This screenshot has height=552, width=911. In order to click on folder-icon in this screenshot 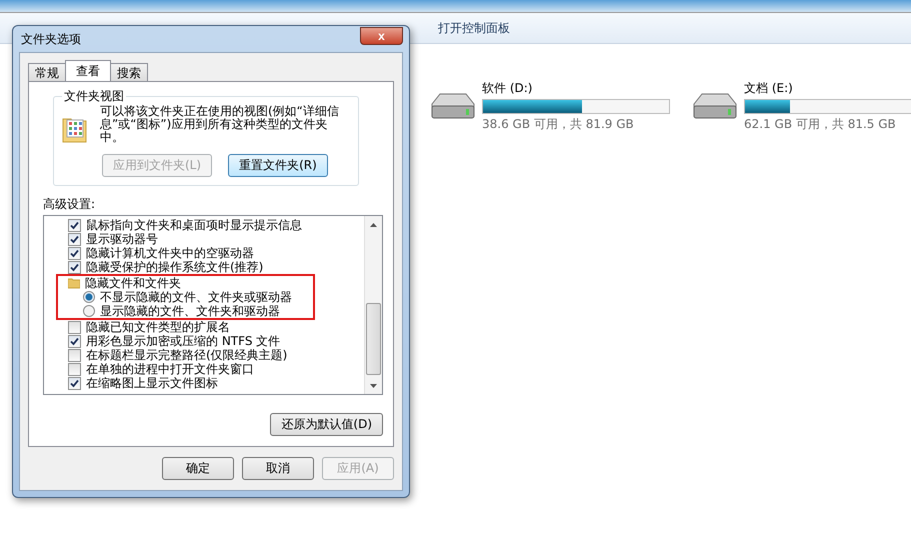, I will do `click(74, 283)`.